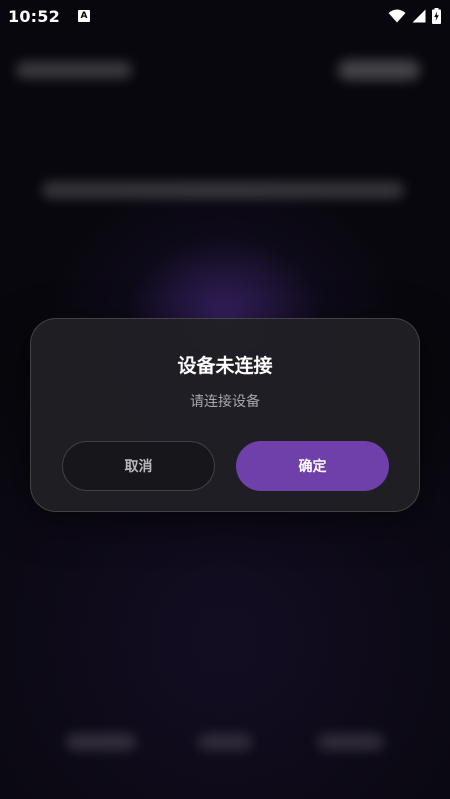 The height and width of the screenshot is (799, 450). What do you see at coordinates (225, 16) in the screenshot?
I see `status-bar: 10:52 A` at bounding box center [225, 16].